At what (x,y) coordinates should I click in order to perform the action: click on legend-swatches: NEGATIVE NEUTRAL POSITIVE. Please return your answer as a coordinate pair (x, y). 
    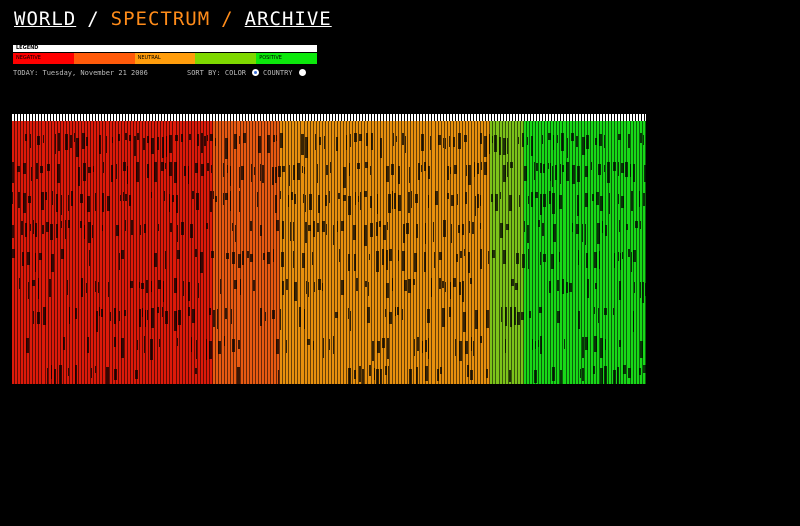
    Looking at the image, I should click on (165, 58).